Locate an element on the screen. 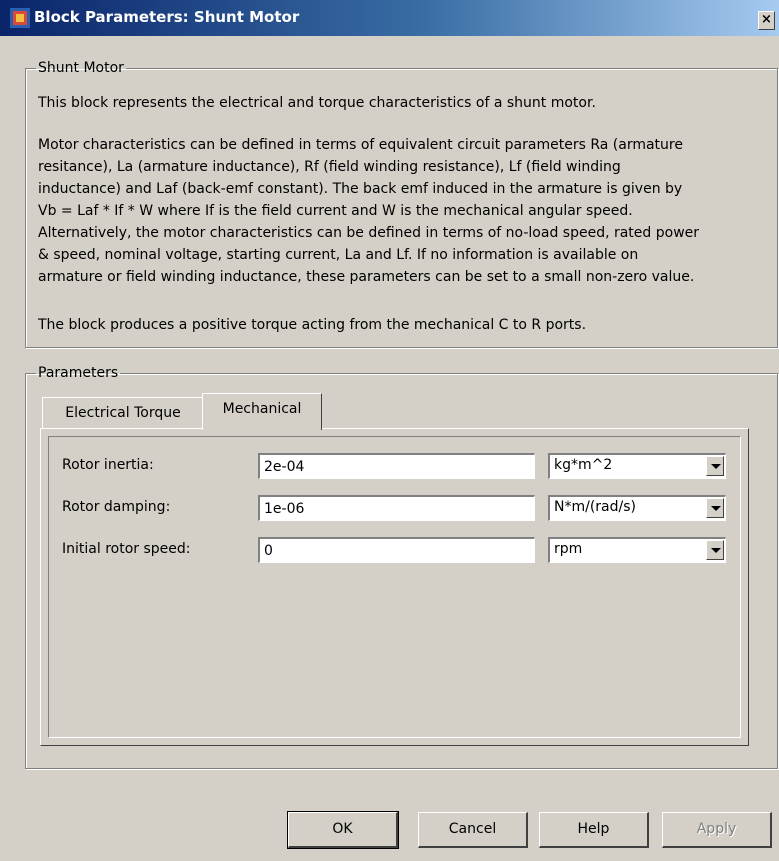 The image size is (779, 861). rotor-damping-label: Rotor damping: is located at coordinates (116, 507).